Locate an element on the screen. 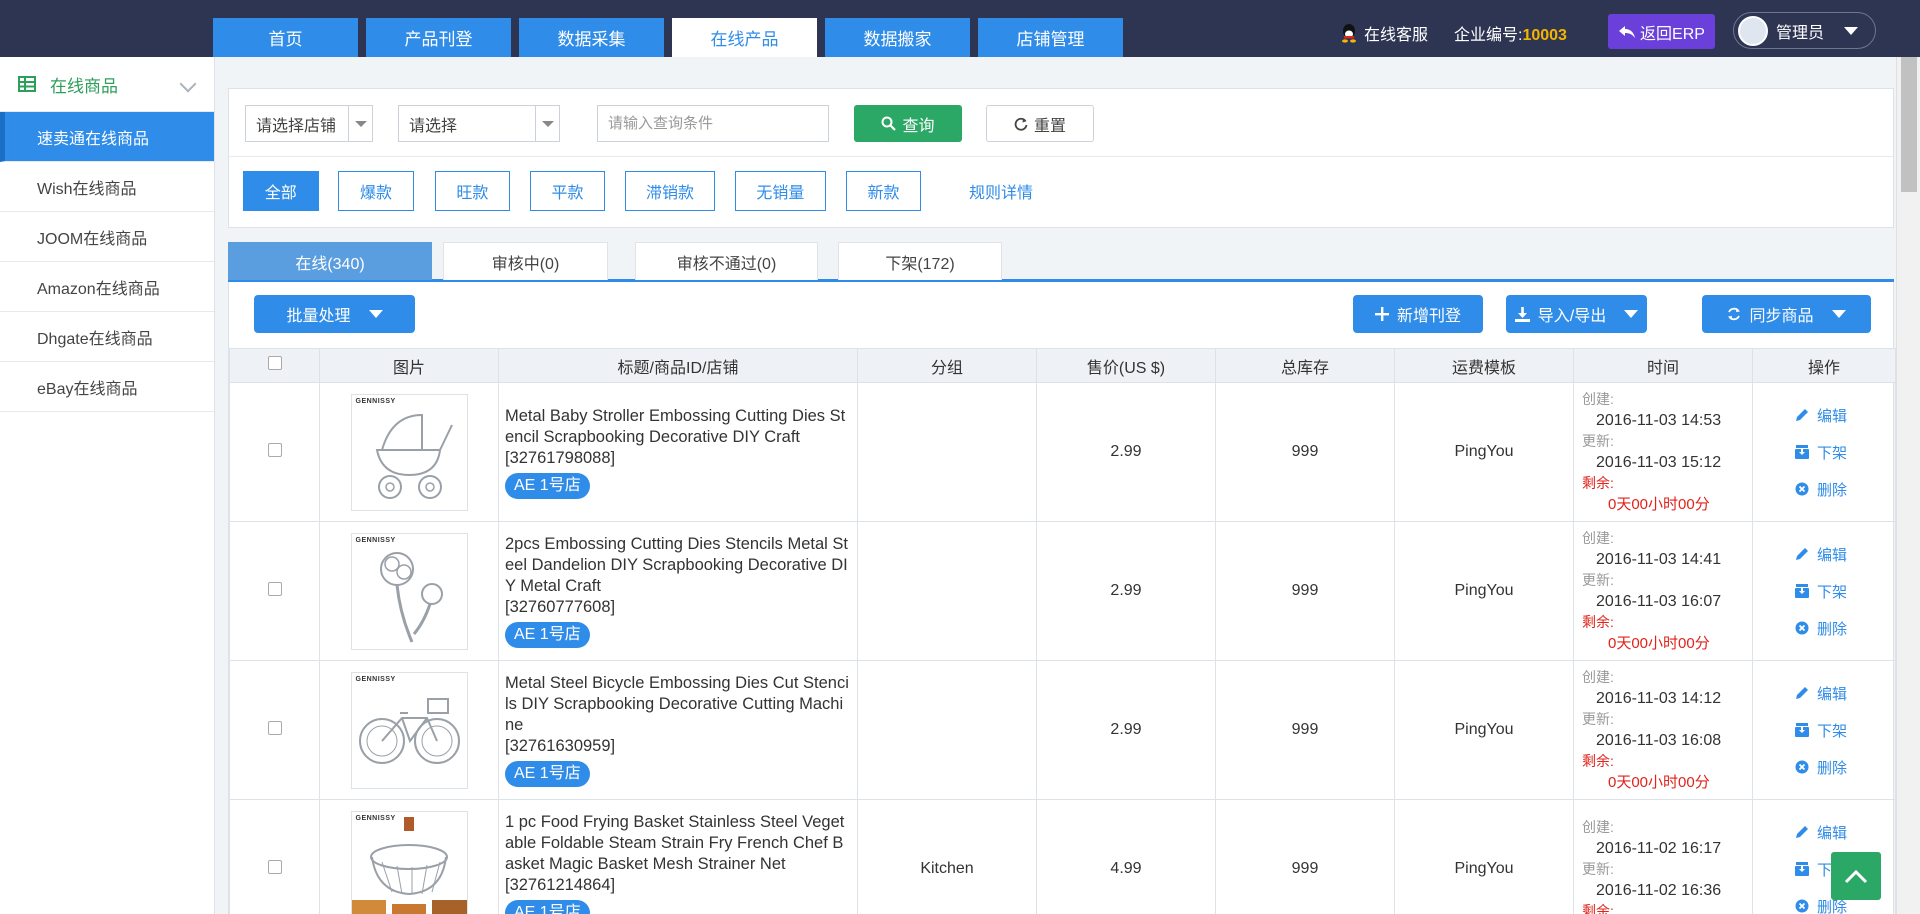 Image resolution: width=1920 pixels, height=914 pixels. nav-tab: 数据搬家 is located at coordinates (897, 37).